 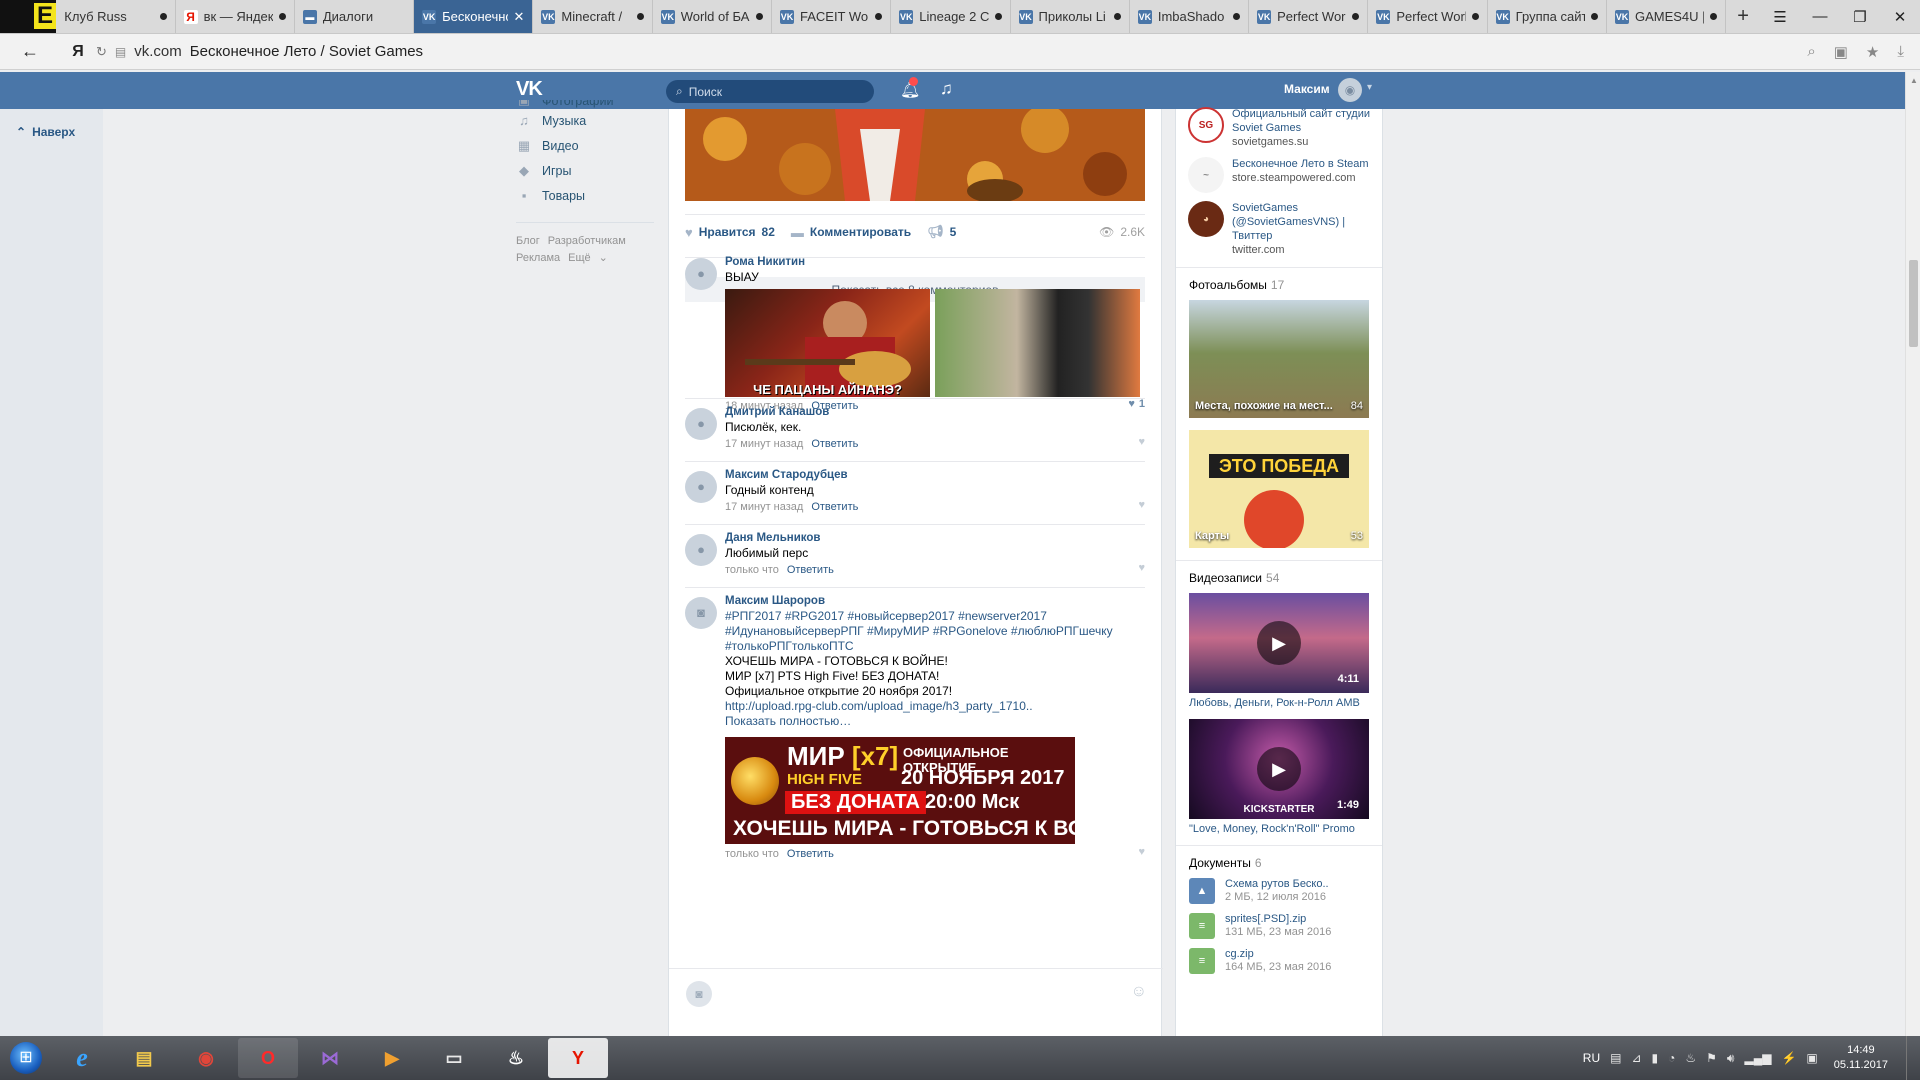 What do you see at coordinates (392, 1058) in the screenshot?
I see `media-player-icon: ▶` at bounding box center [392, 1058].